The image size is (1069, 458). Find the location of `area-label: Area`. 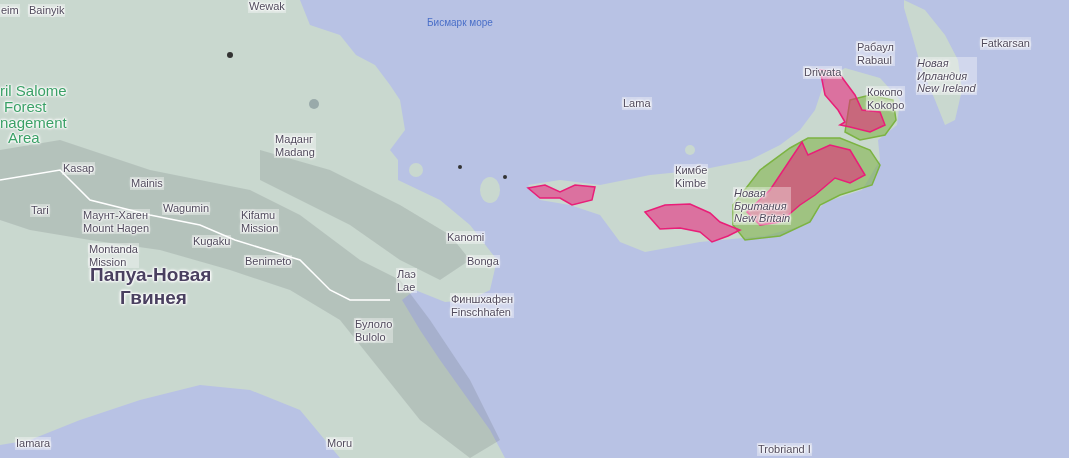

area-label: Area is located at coordinates (24, 138).